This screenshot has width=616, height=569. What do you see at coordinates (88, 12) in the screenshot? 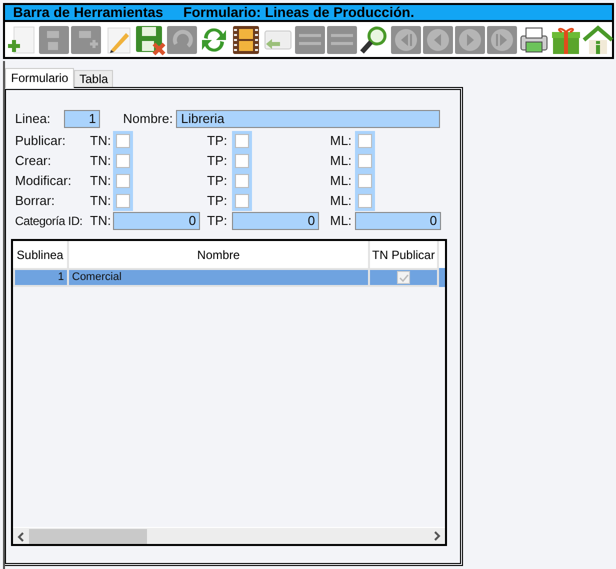
I see `toolbar-title: Barra de Herramientas` at bounding box center [88, 12].